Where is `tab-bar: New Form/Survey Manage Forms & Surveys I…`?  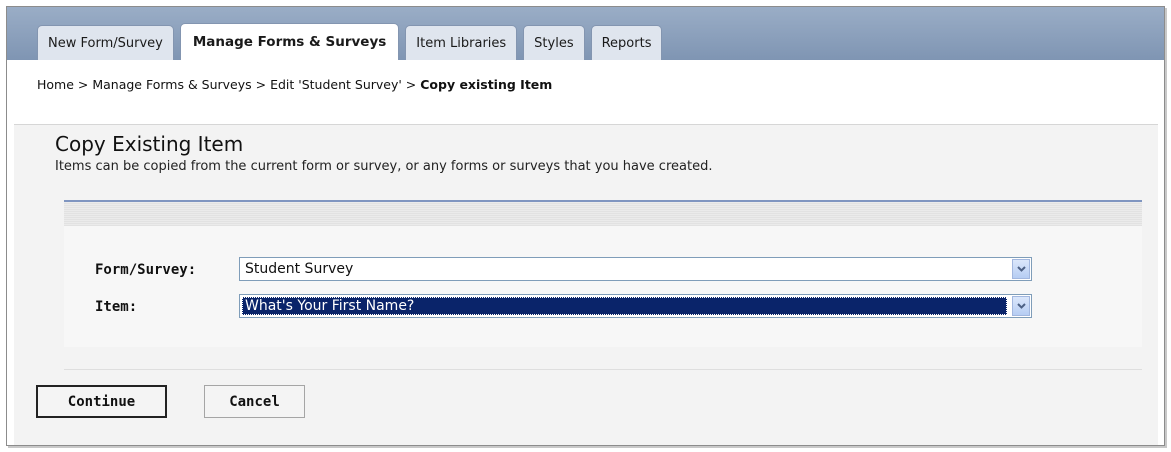 tab-bar: New Form/Survey Manage Forms & Surveys I… is located at coordinates (585, 33).